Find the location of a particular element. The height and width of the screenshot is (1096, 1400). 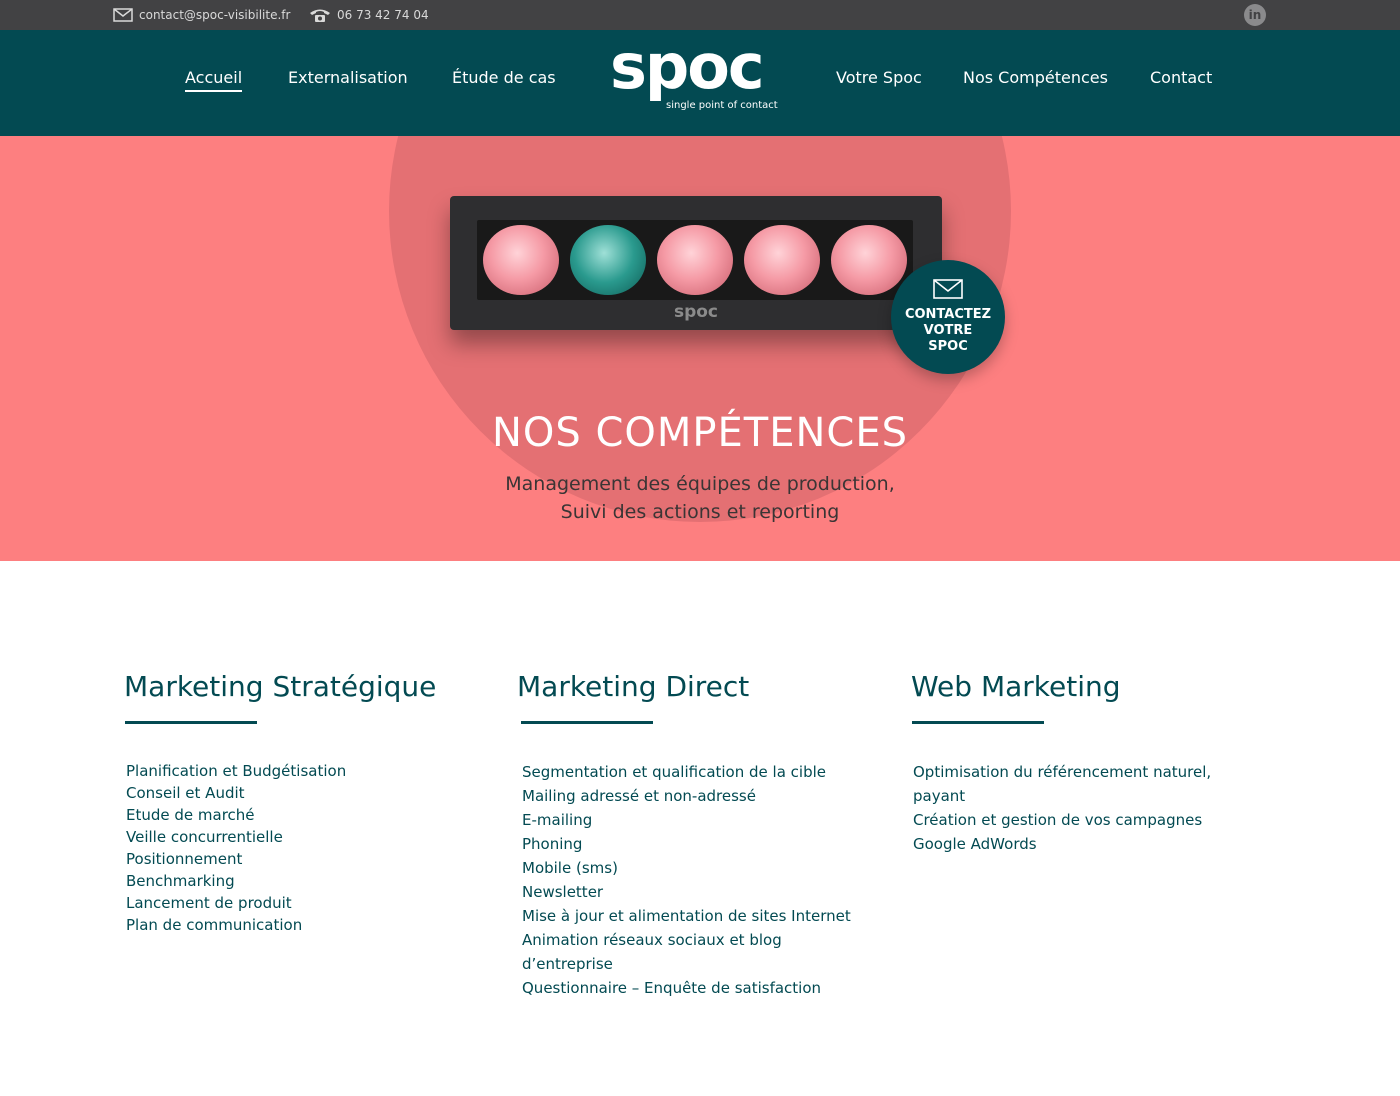

phone-icon is located at coordinates (320, 15).